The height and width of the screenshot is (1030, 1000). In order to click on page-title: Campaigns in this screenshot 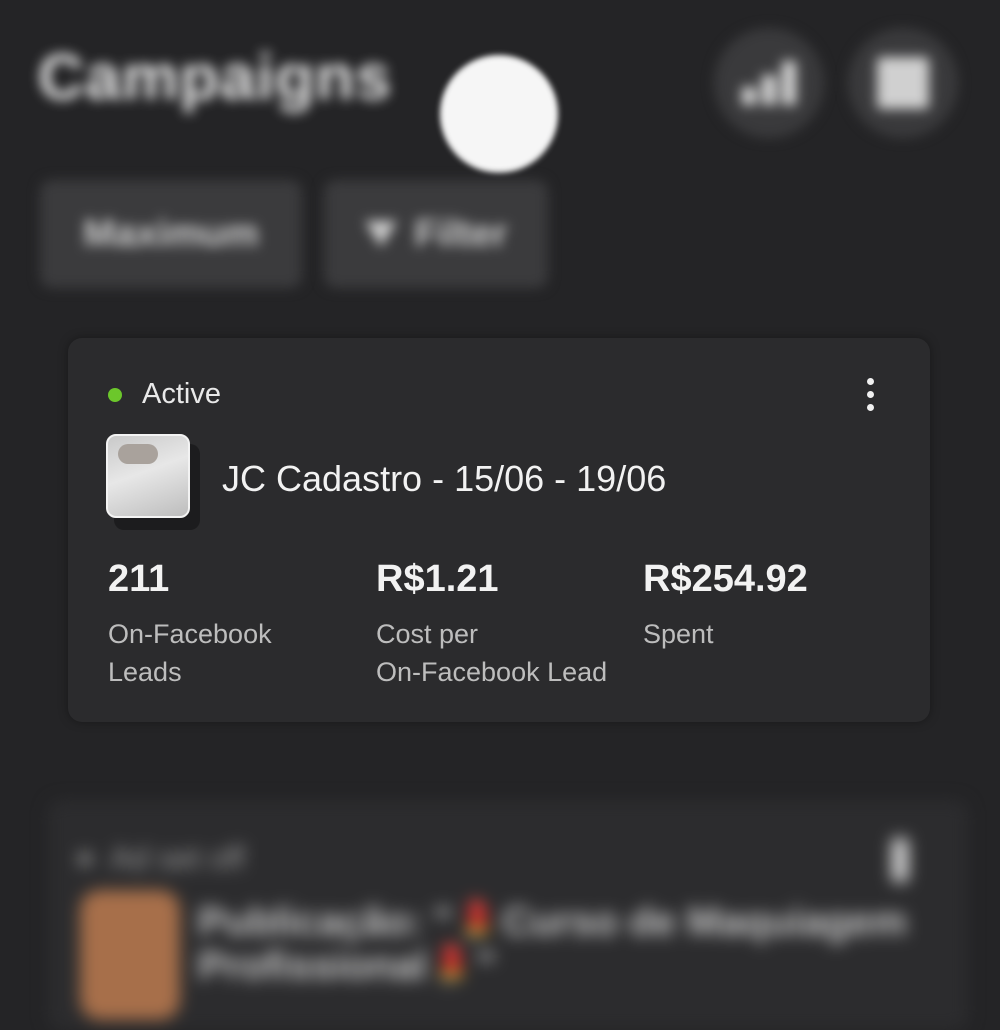, I will do `click(215, 77)`.